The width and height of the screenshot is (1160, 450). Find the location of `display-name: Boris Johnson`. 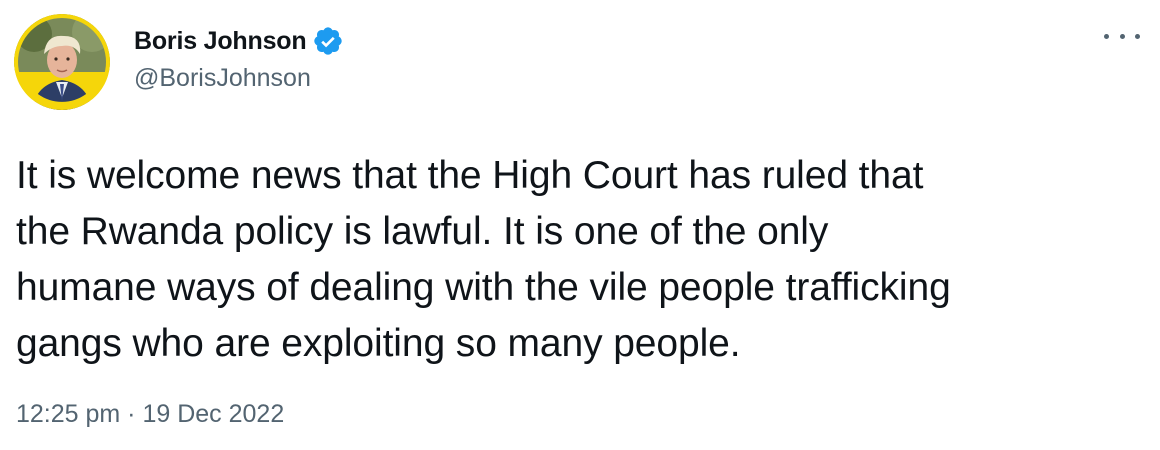

display-name: Boris Johnson is located at coordinates (220, 41).